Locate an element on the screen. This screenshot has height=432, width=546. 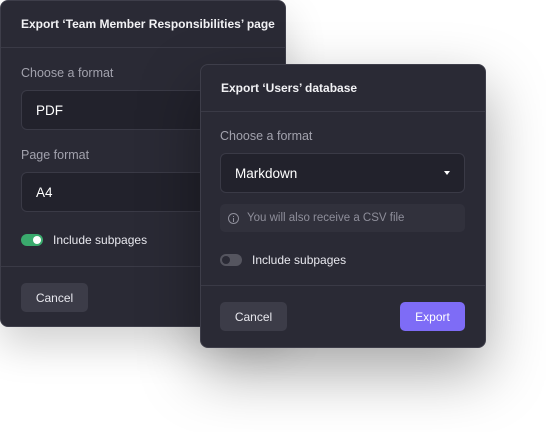
page-format-select-value: A4 is located at coordinates (44, 192).